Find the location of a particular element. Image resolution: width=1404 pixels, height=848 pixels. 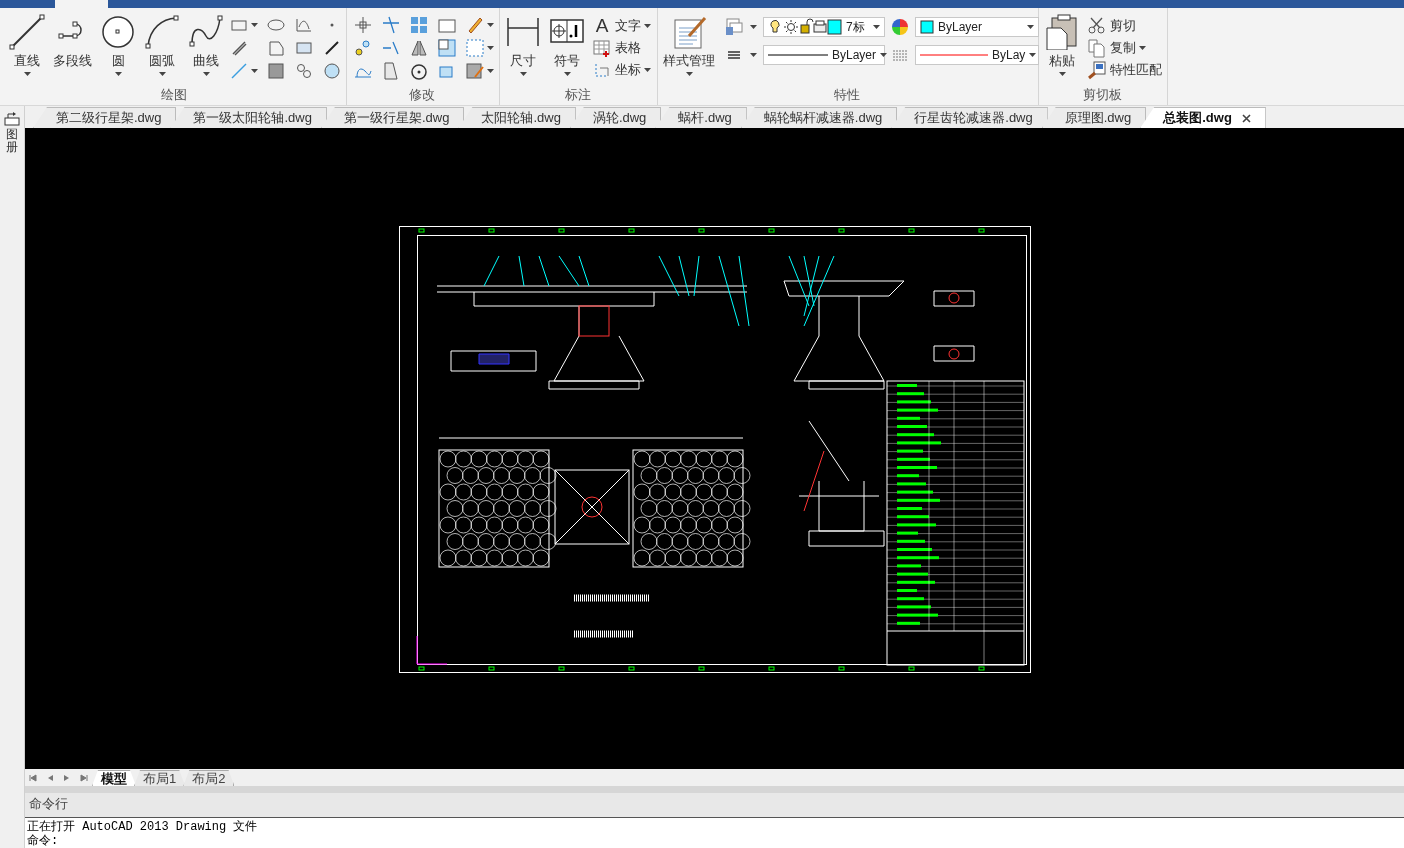

trim-icon is located at coordinates (391, 25).